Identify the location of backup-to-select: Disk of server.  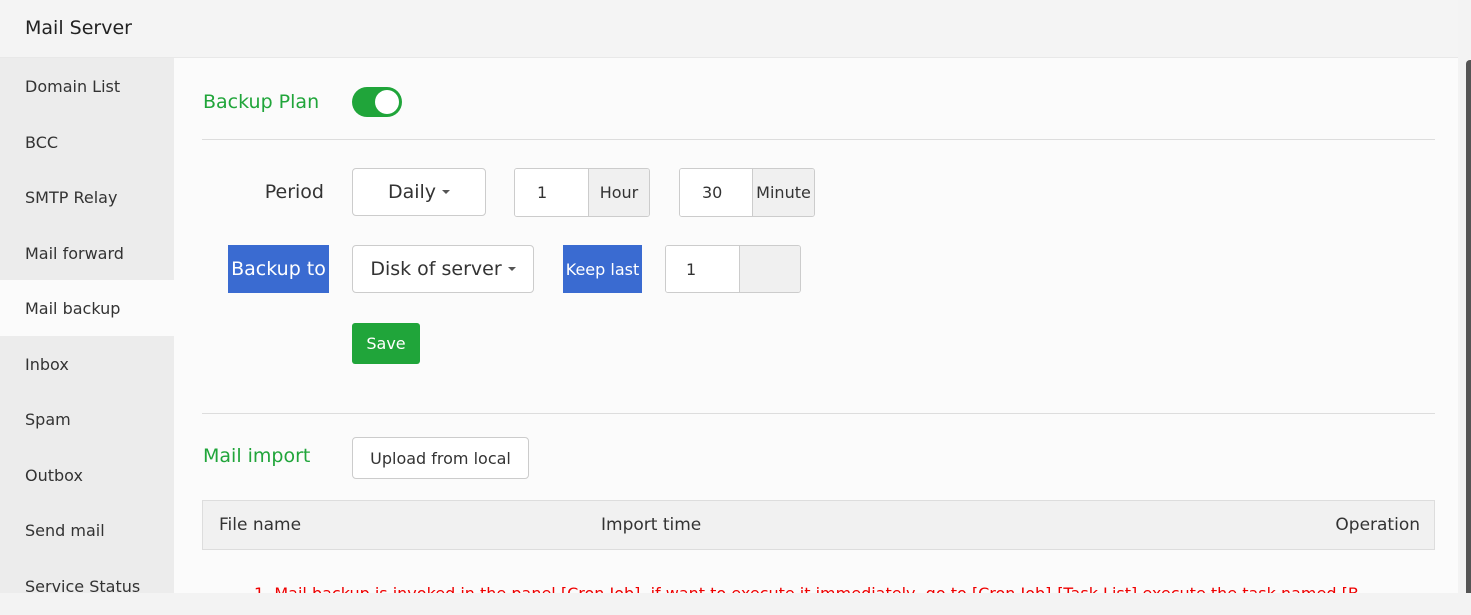
(443, 269).